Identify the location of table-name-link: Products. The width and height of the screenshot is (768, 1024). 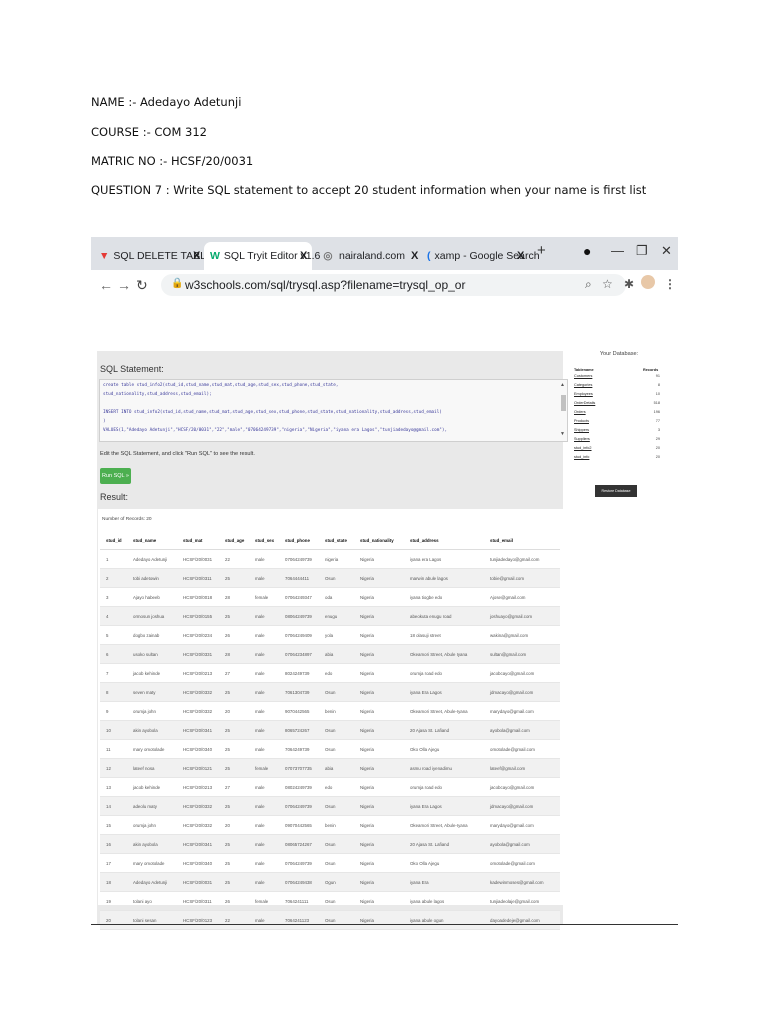
(581, 421).